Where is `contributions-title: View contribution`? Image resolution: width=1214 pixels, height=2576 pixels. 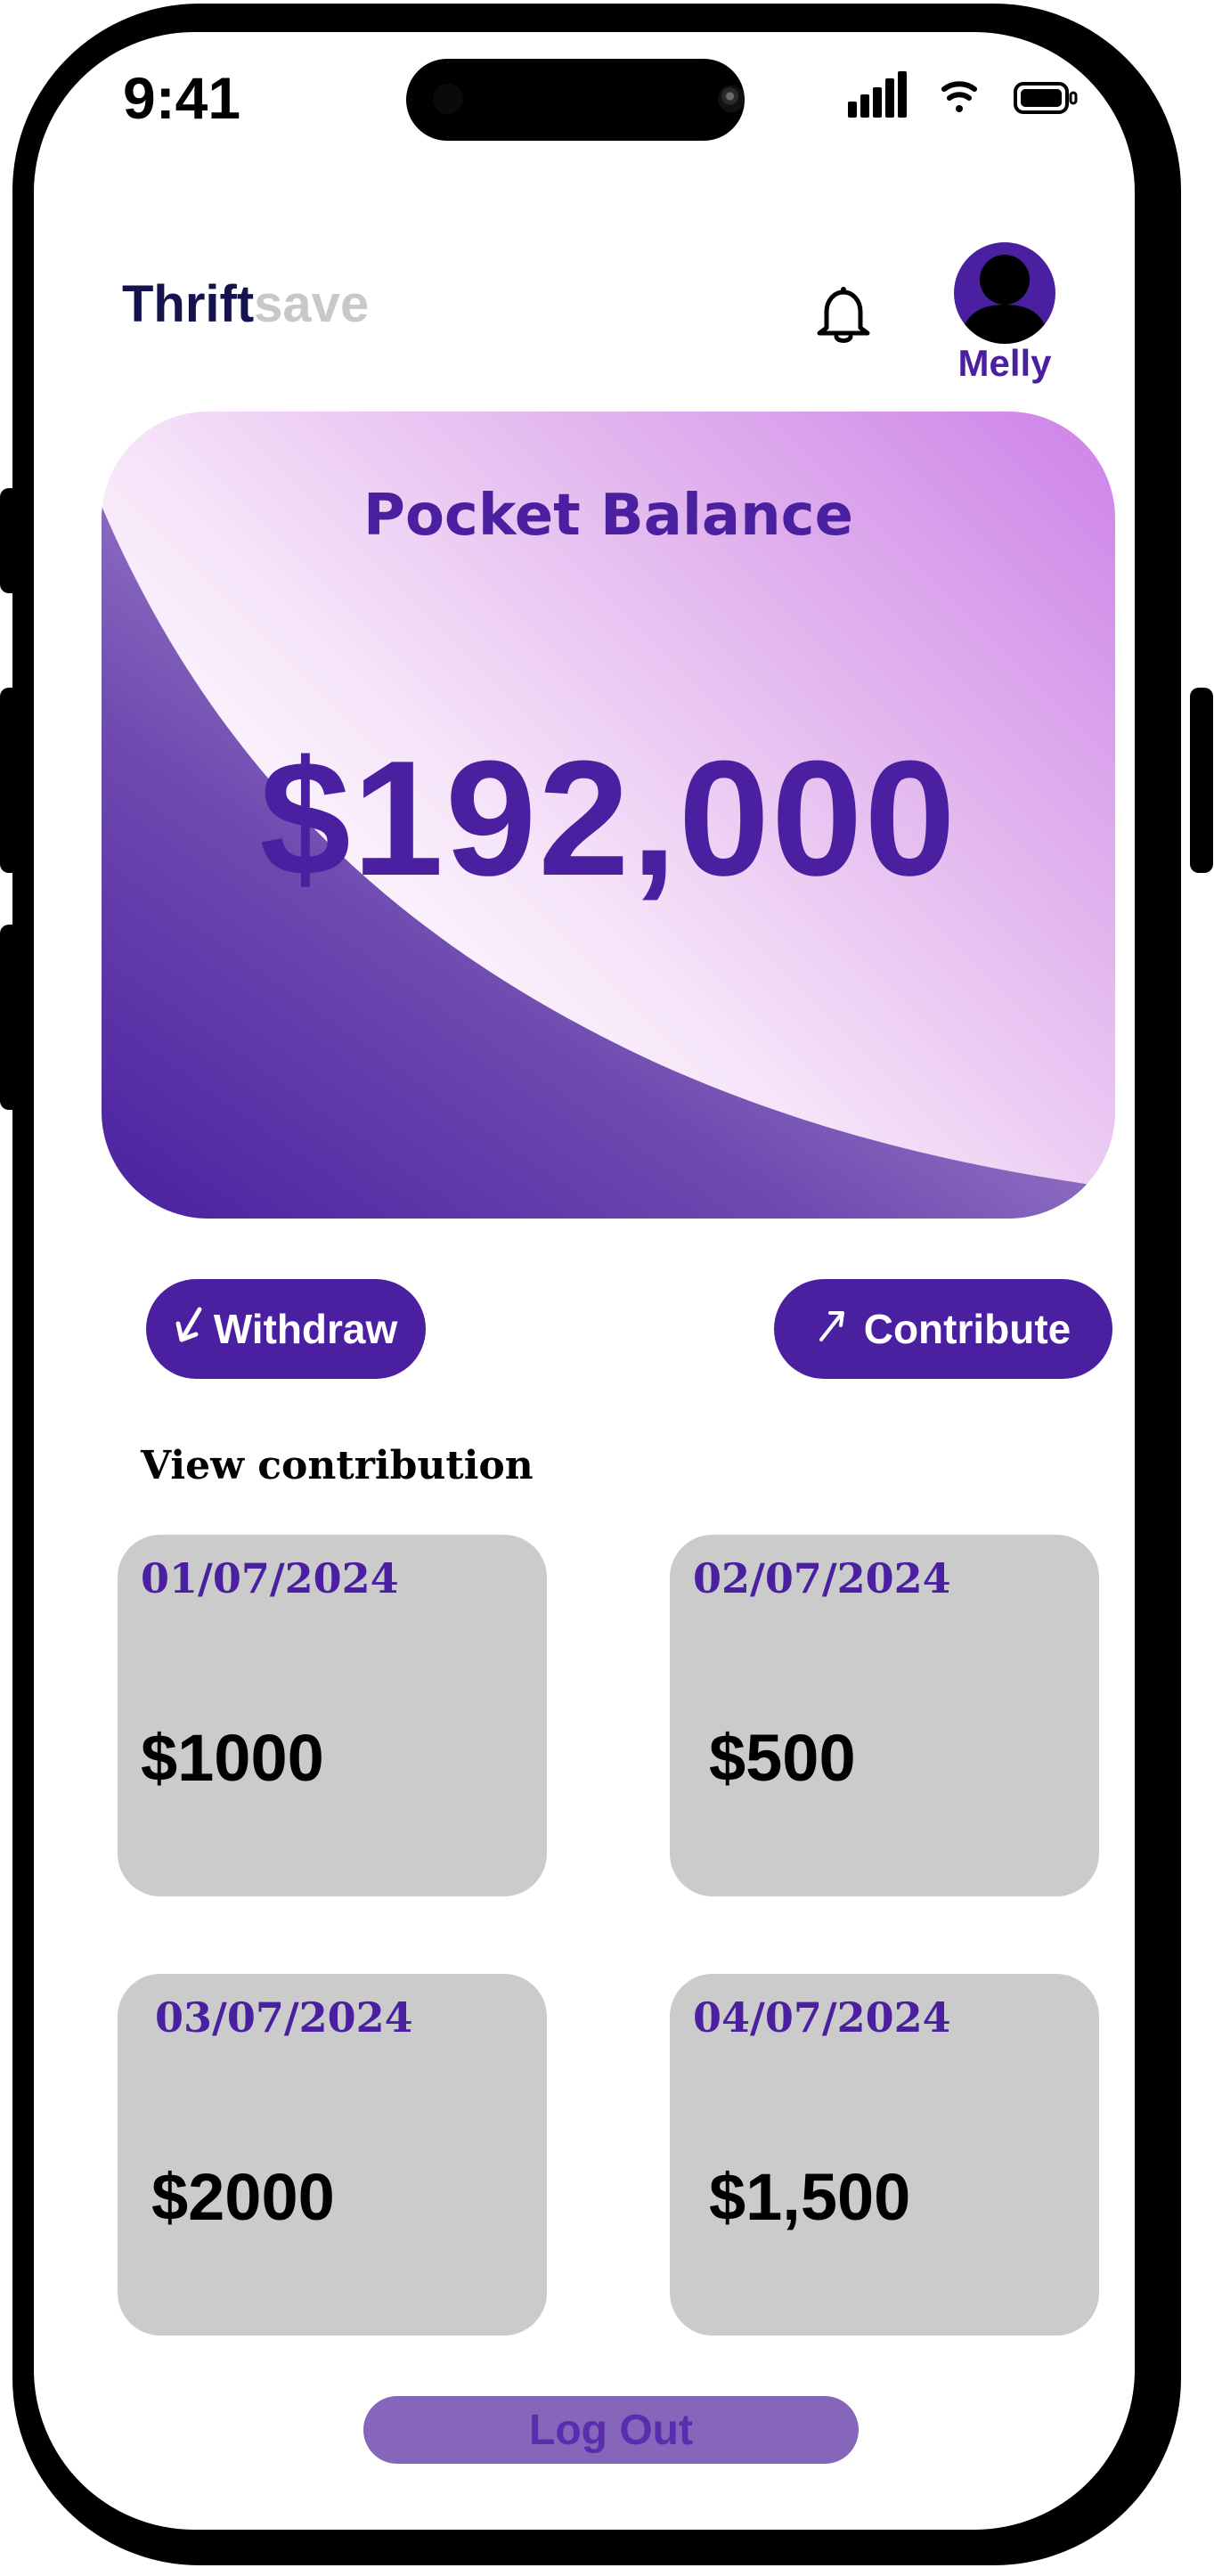
contributions-title: View contribution is located at coordinates (338, 1466).